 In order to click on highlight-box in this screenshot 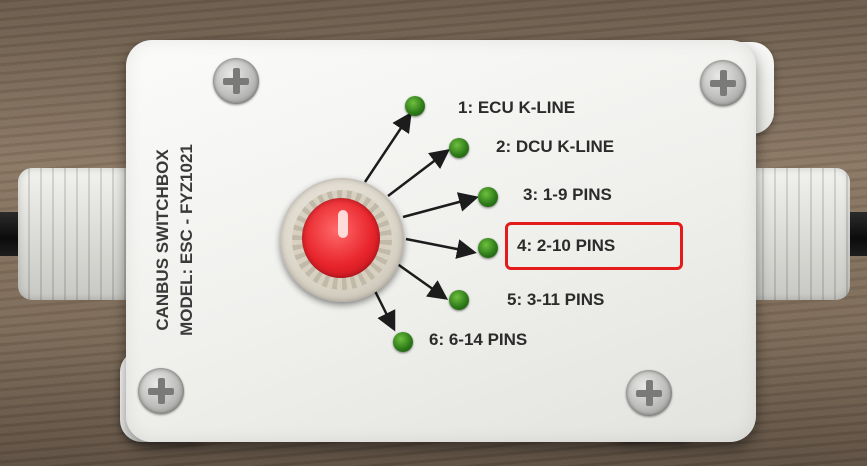, I will do `click(594, 246)`.